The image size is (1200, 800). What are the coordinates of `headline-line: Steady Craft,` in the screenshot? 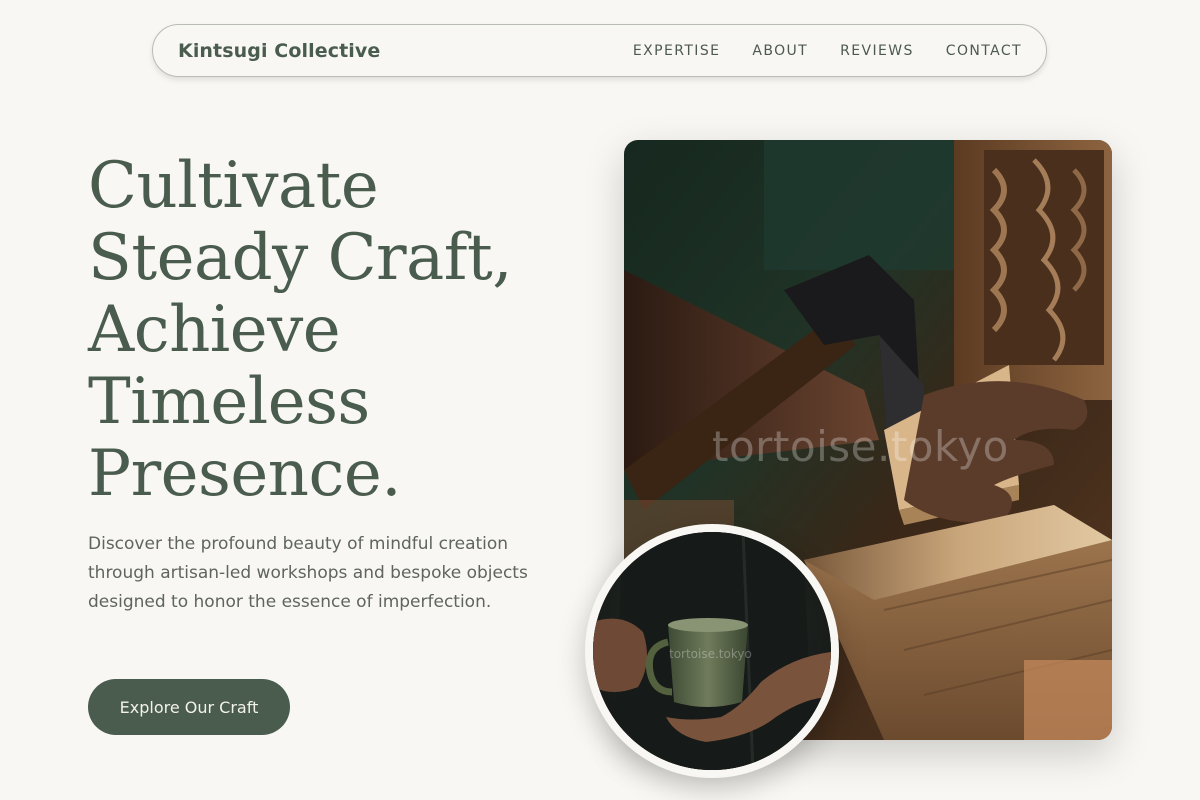 It's located at (300, 258).